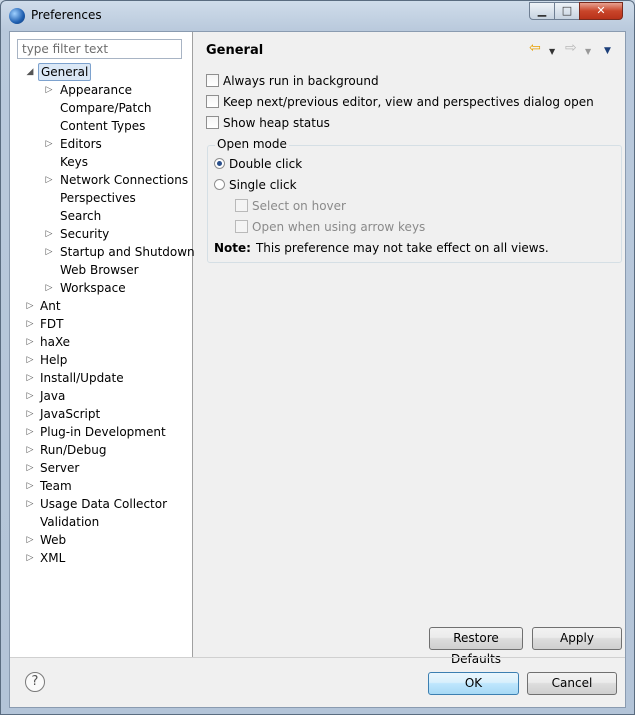 The height and width of the screenshot is (715, 635). What do you see at coordinates (101, 144) in the screenshot?
I see `tree-item: ▷ Editors` at bounding box center [101, 144].